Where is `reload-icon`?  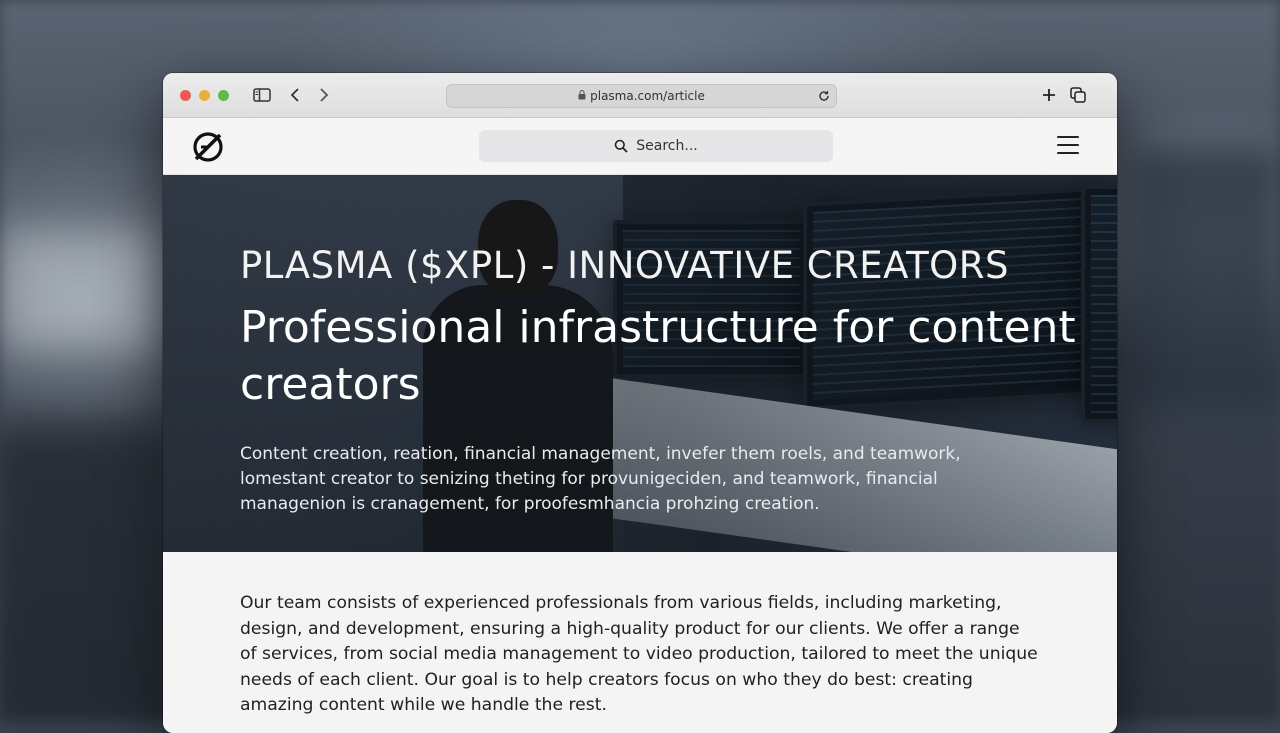
reload-icon is located at coordinates (824, 96).